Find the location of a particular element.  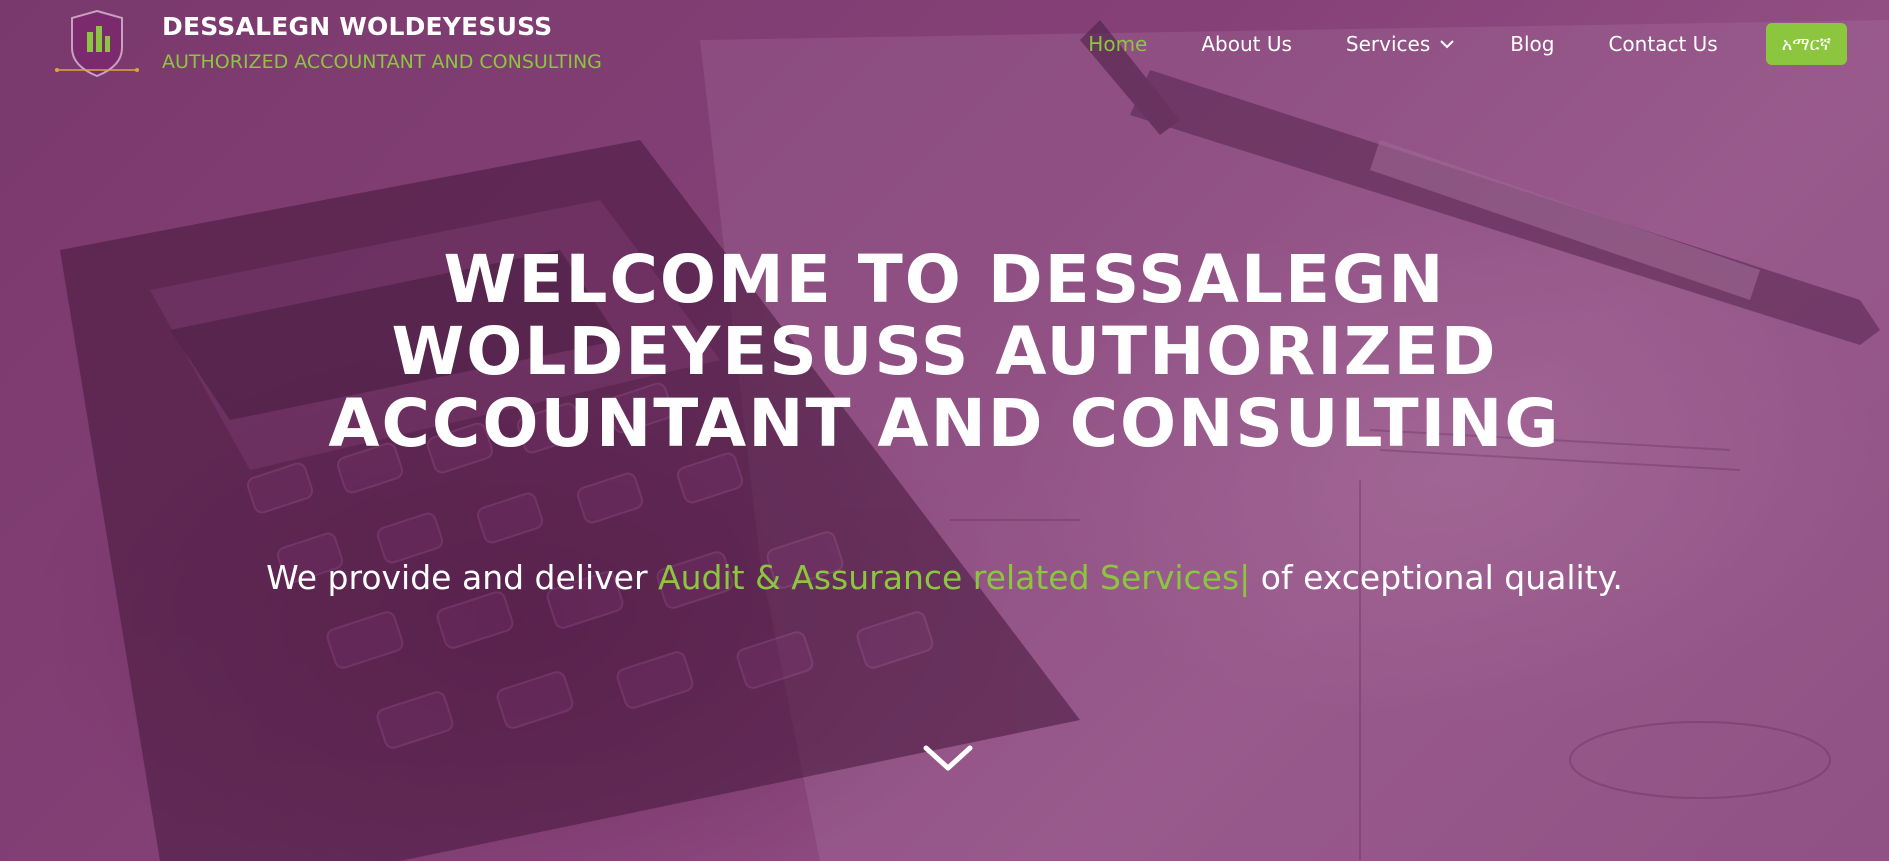

typed-service-text: Audit & Assurance related Services| is located at coordinates (954, 577).